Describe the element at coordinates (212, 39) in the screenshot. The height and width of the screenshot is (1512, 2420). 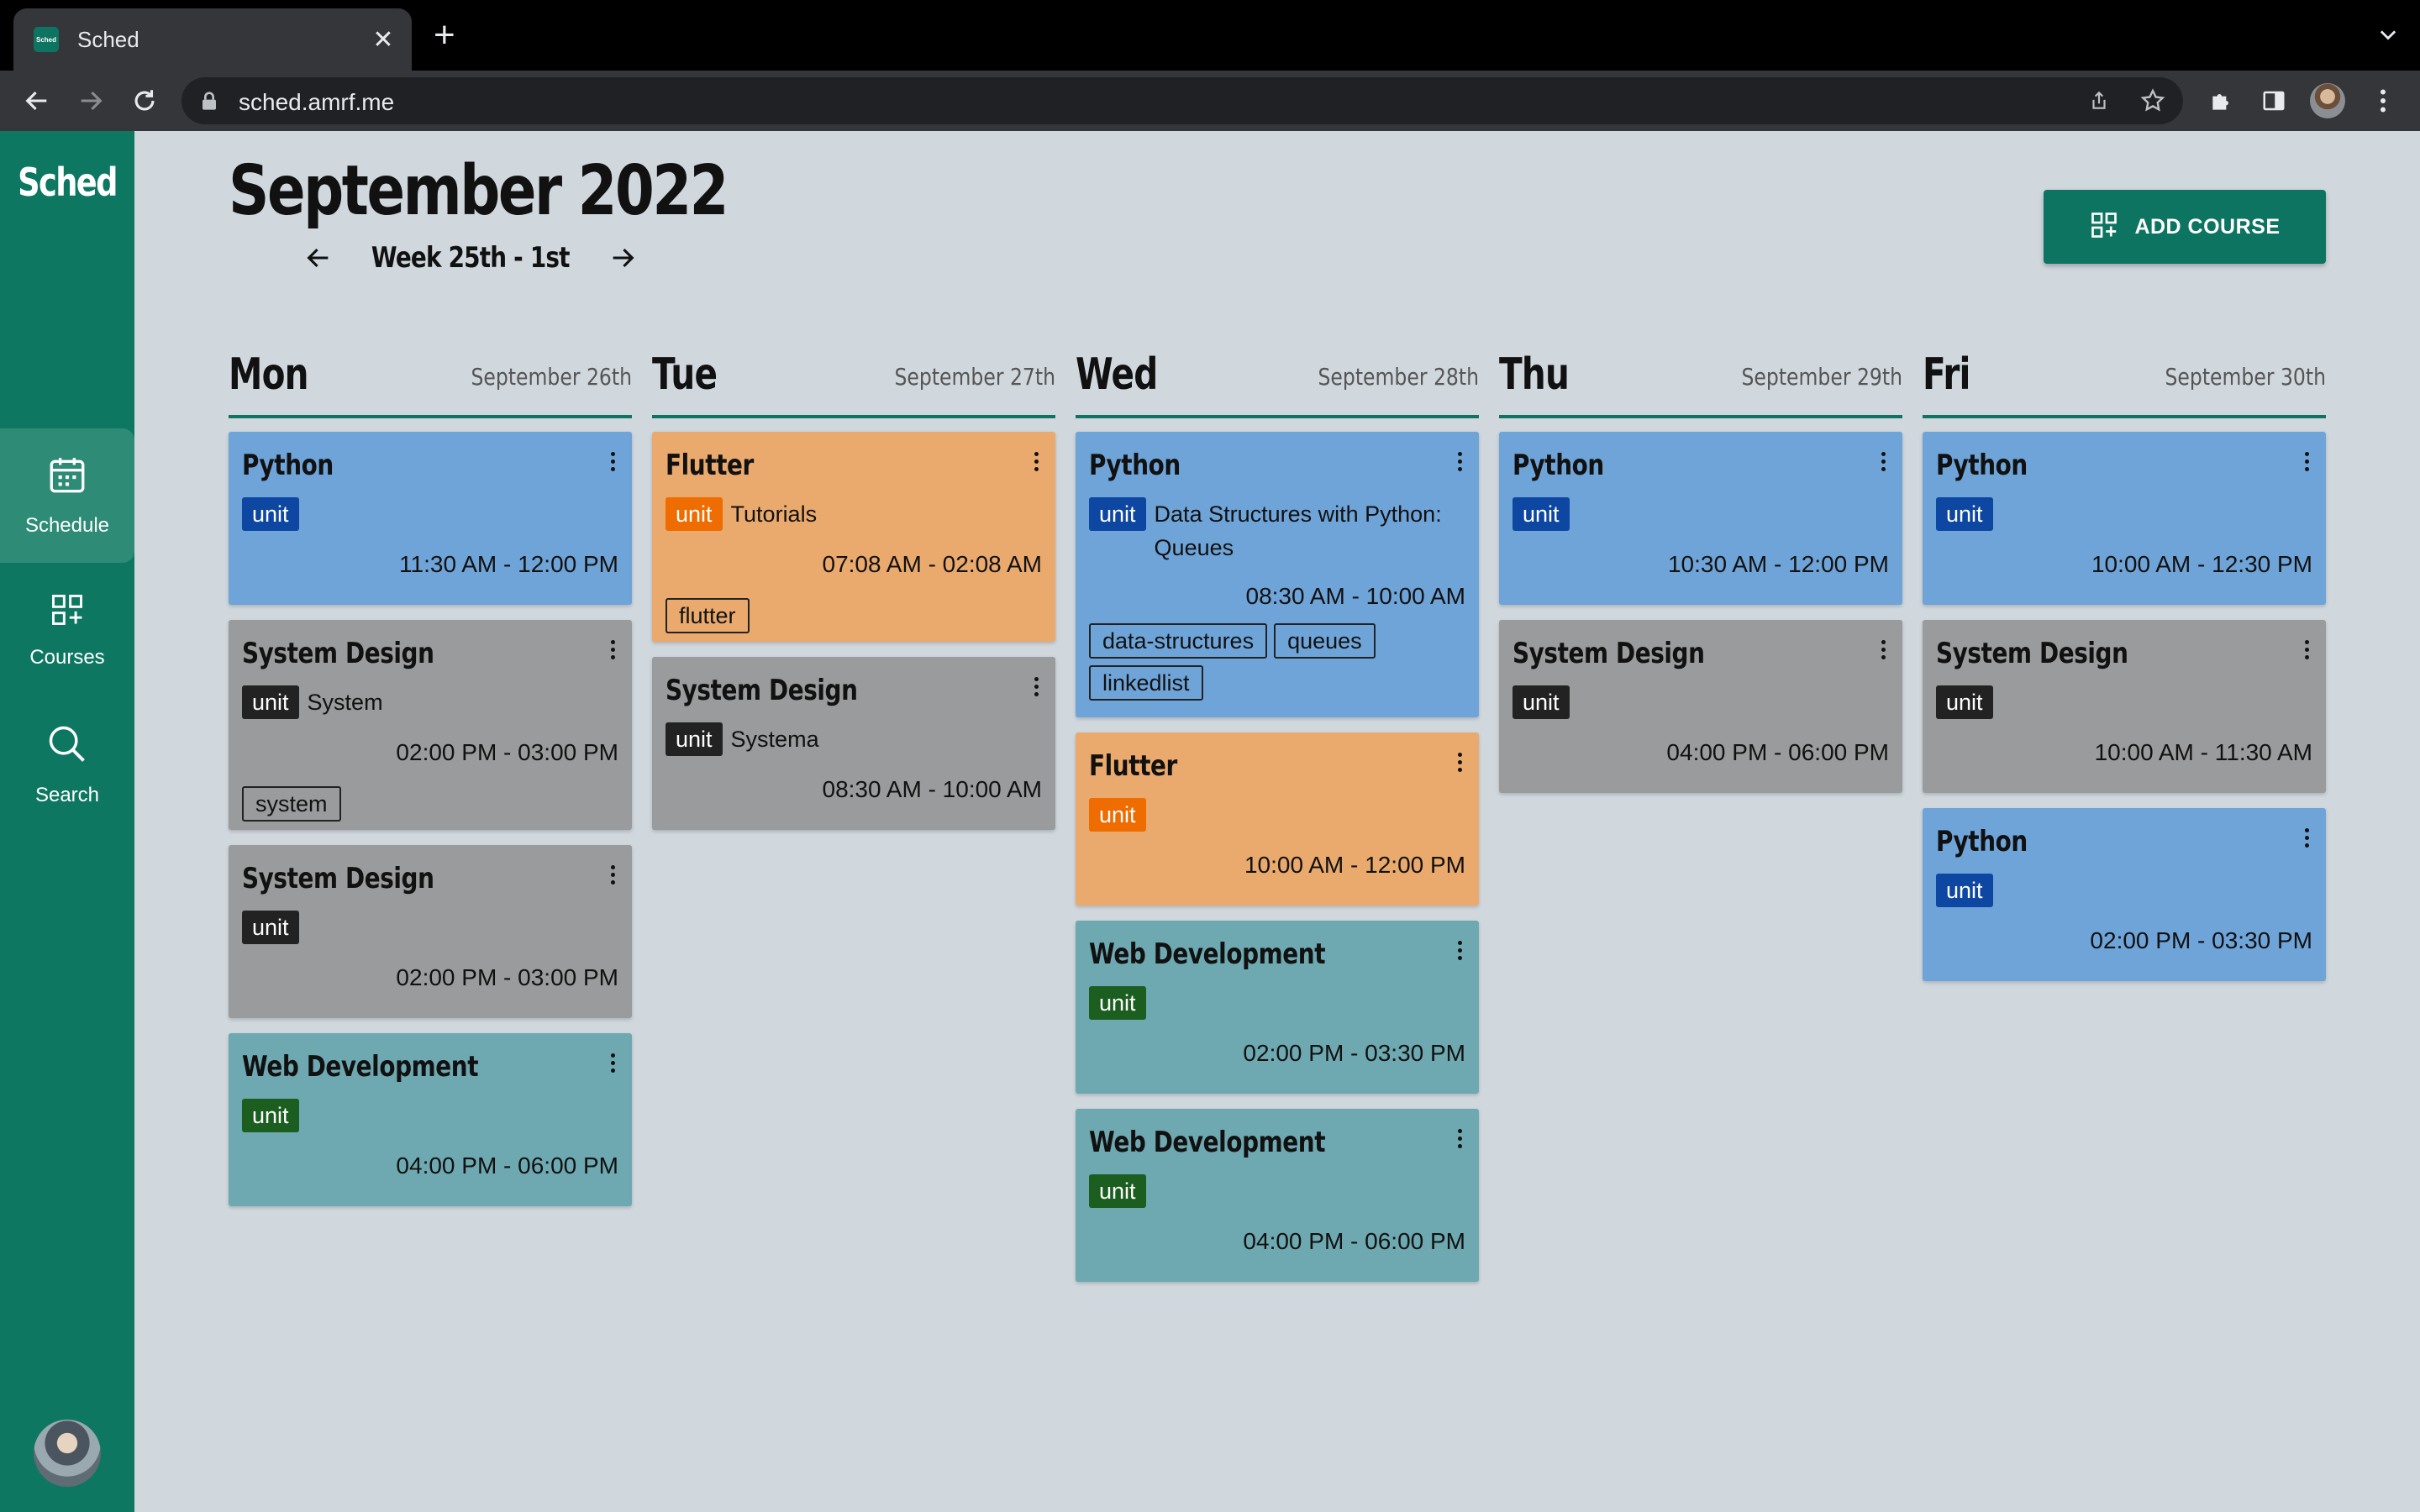
I see `browser-tab: Sched Sched ✕` at that location.